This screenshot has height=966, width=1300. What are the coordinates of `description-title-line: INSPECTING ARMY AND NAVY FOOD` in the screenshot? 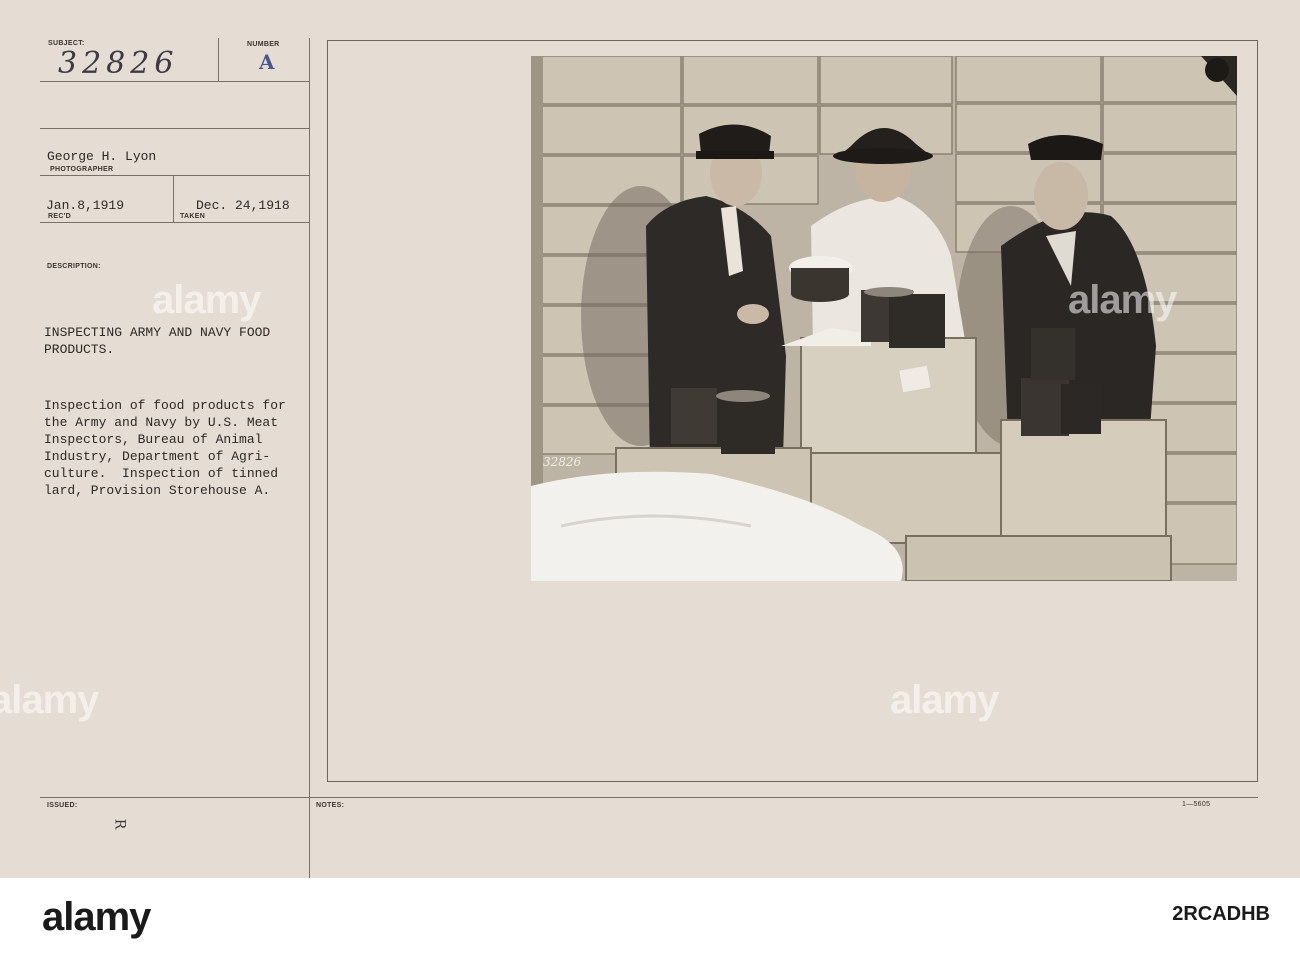 It's located at (157, 332).